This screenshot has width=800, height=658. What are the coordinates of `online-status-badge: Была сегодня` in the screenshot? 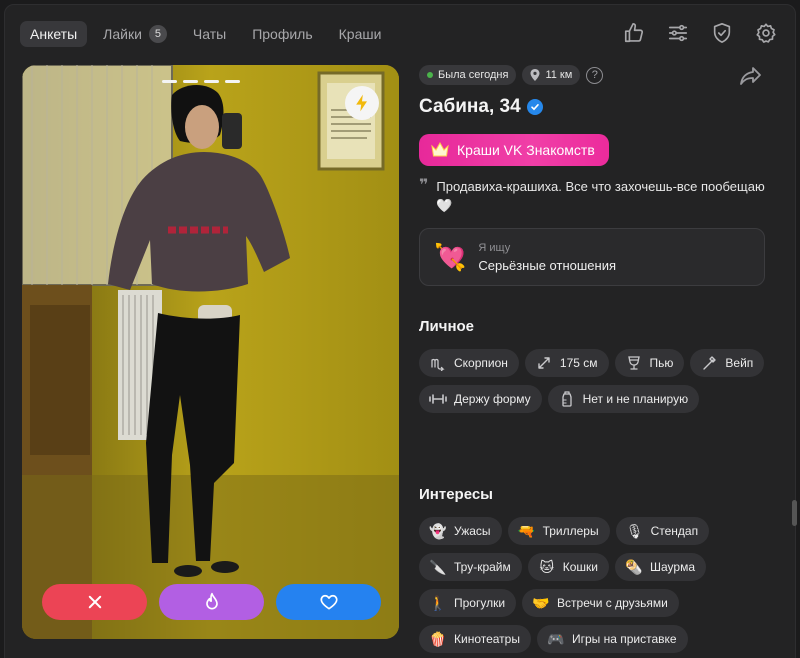 It's located at (468, 75).